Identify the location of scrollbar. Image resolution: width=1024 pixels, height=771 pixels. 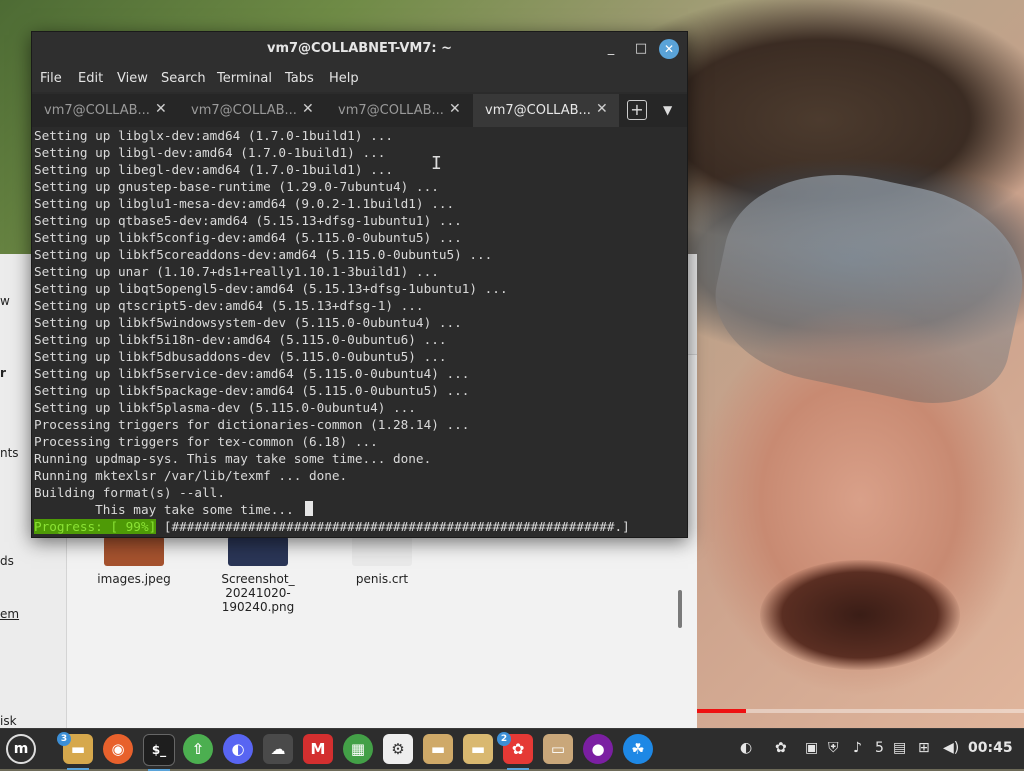
(680, 609).